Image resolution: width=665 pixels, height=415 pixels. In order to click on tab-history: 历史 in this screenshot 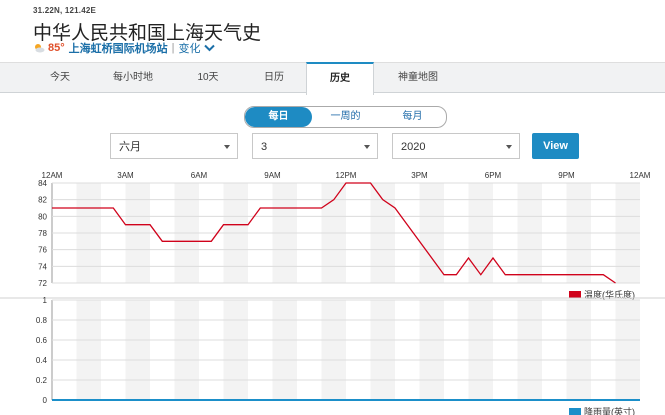, I will do `click(340, 78)`.